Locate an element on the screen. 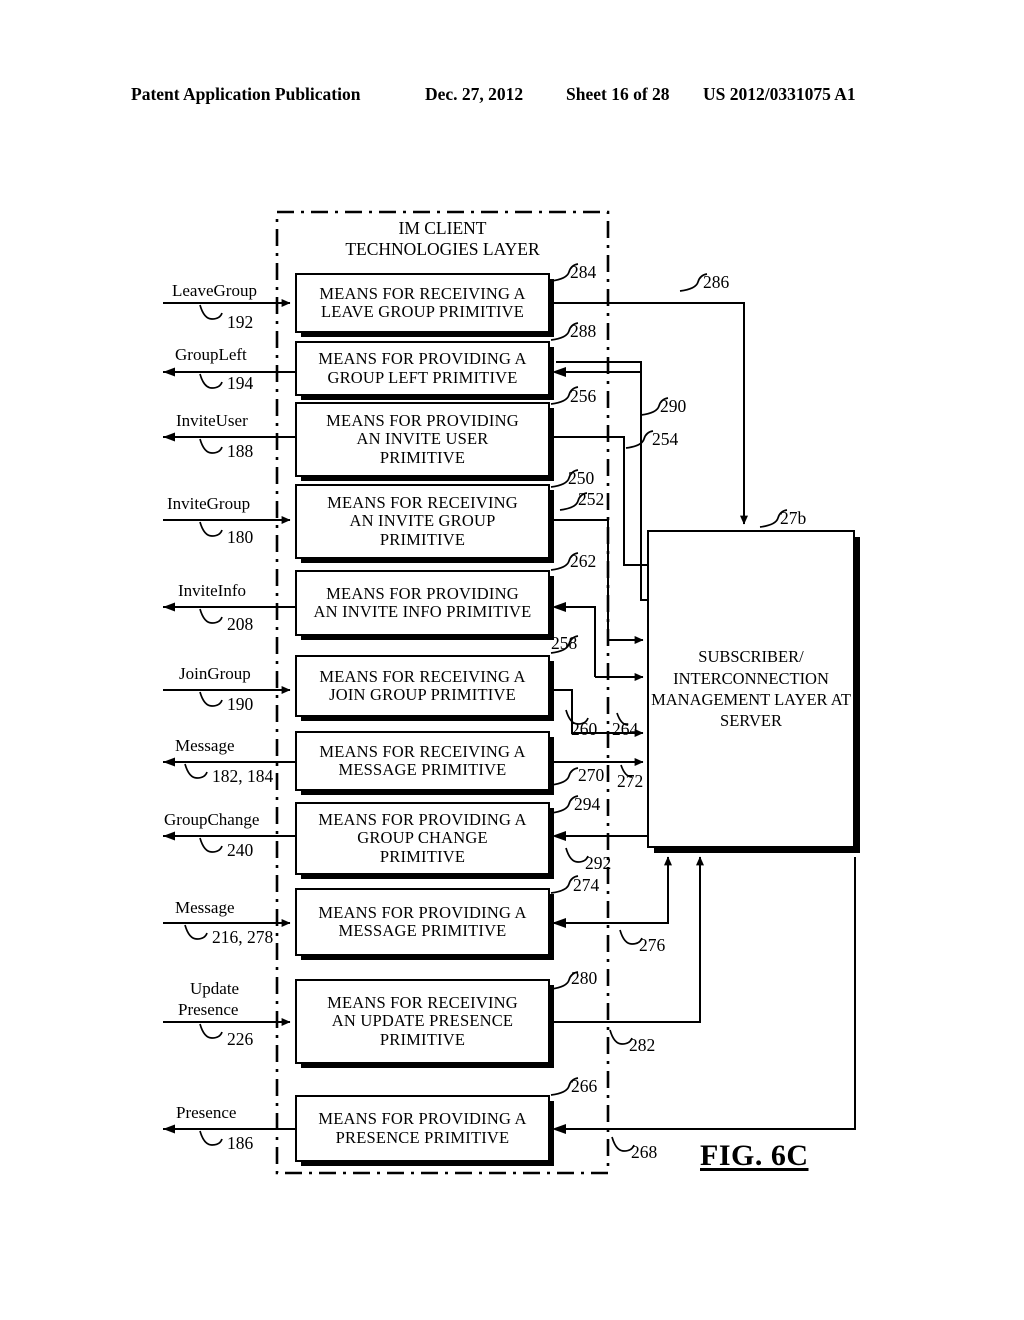  figure-label: FIG. 6C is located at coordinates (754, 1155).